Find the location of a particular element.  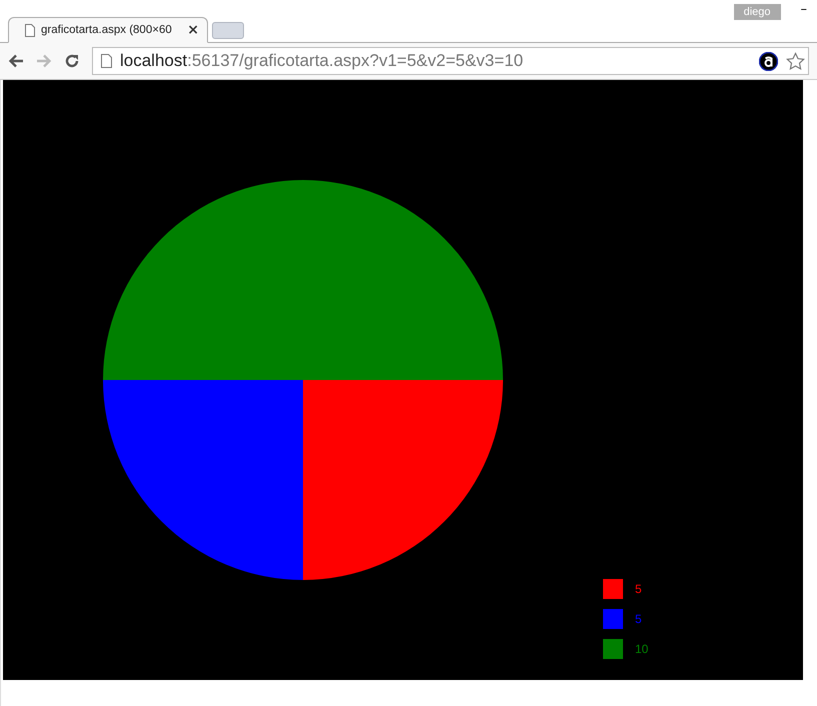

back-icon is located at coordinates (16, 61).